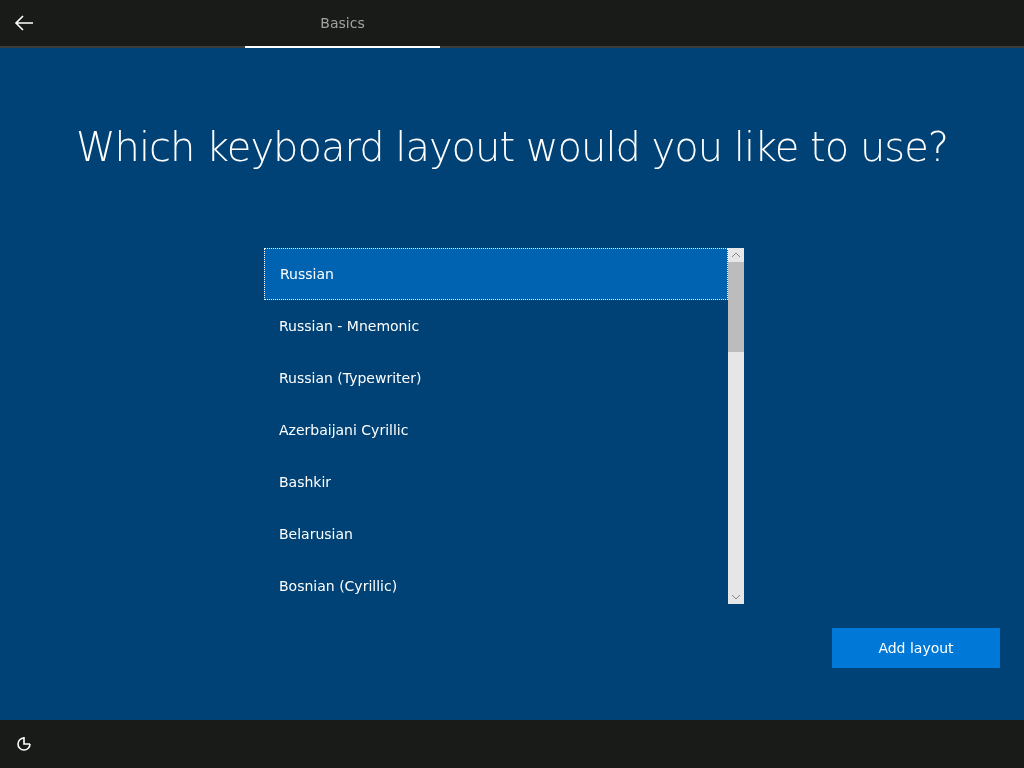 The image size is (1024, 768). I want to click on add-layout-button: Add layout, so click(916, 648).